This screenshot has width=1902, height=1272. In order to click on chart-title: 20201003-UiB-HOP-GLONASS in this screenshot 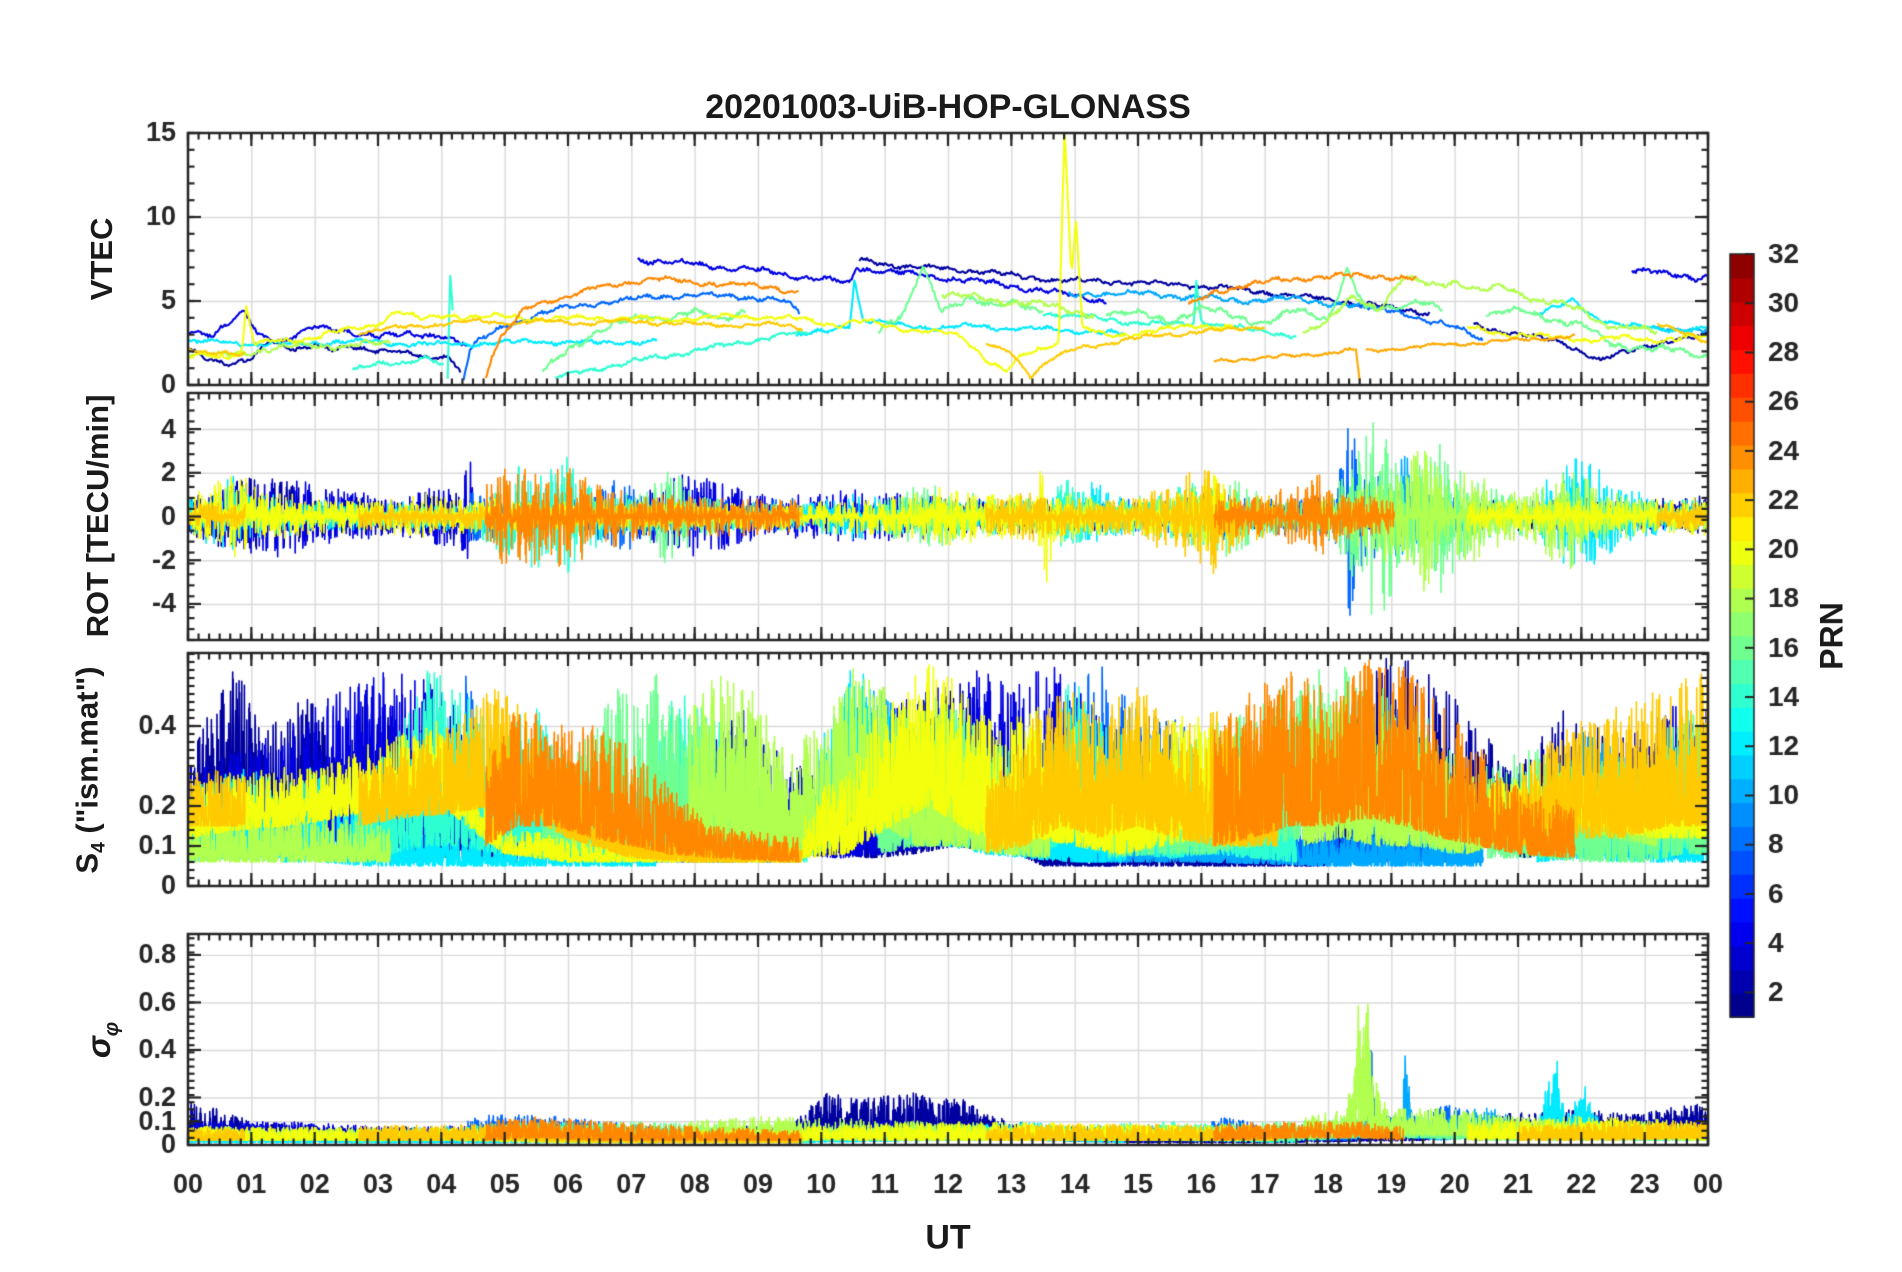, I will do `click(948, 107)`.